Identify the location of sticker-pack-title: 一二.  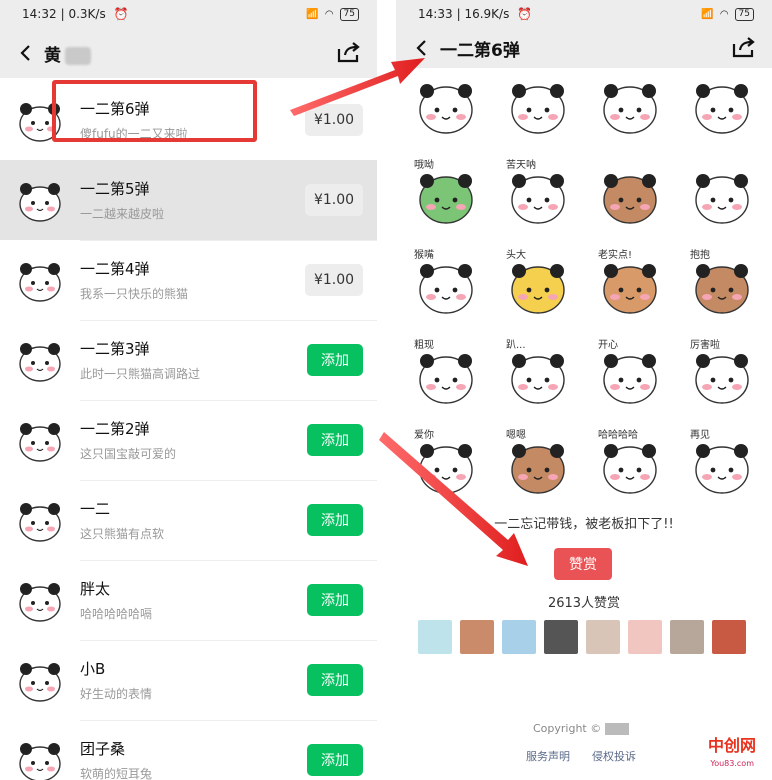
(95, 509).